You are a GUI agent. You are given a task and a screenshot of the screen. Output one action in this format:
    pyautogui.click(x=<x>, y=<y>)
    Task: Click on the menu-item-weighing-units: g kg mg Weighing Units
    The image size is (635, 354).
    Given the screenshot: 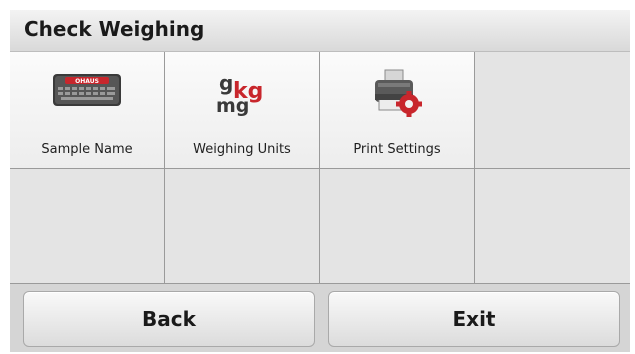 What is the action you would take?
    pyautogui.click(x=242, y=110)
    